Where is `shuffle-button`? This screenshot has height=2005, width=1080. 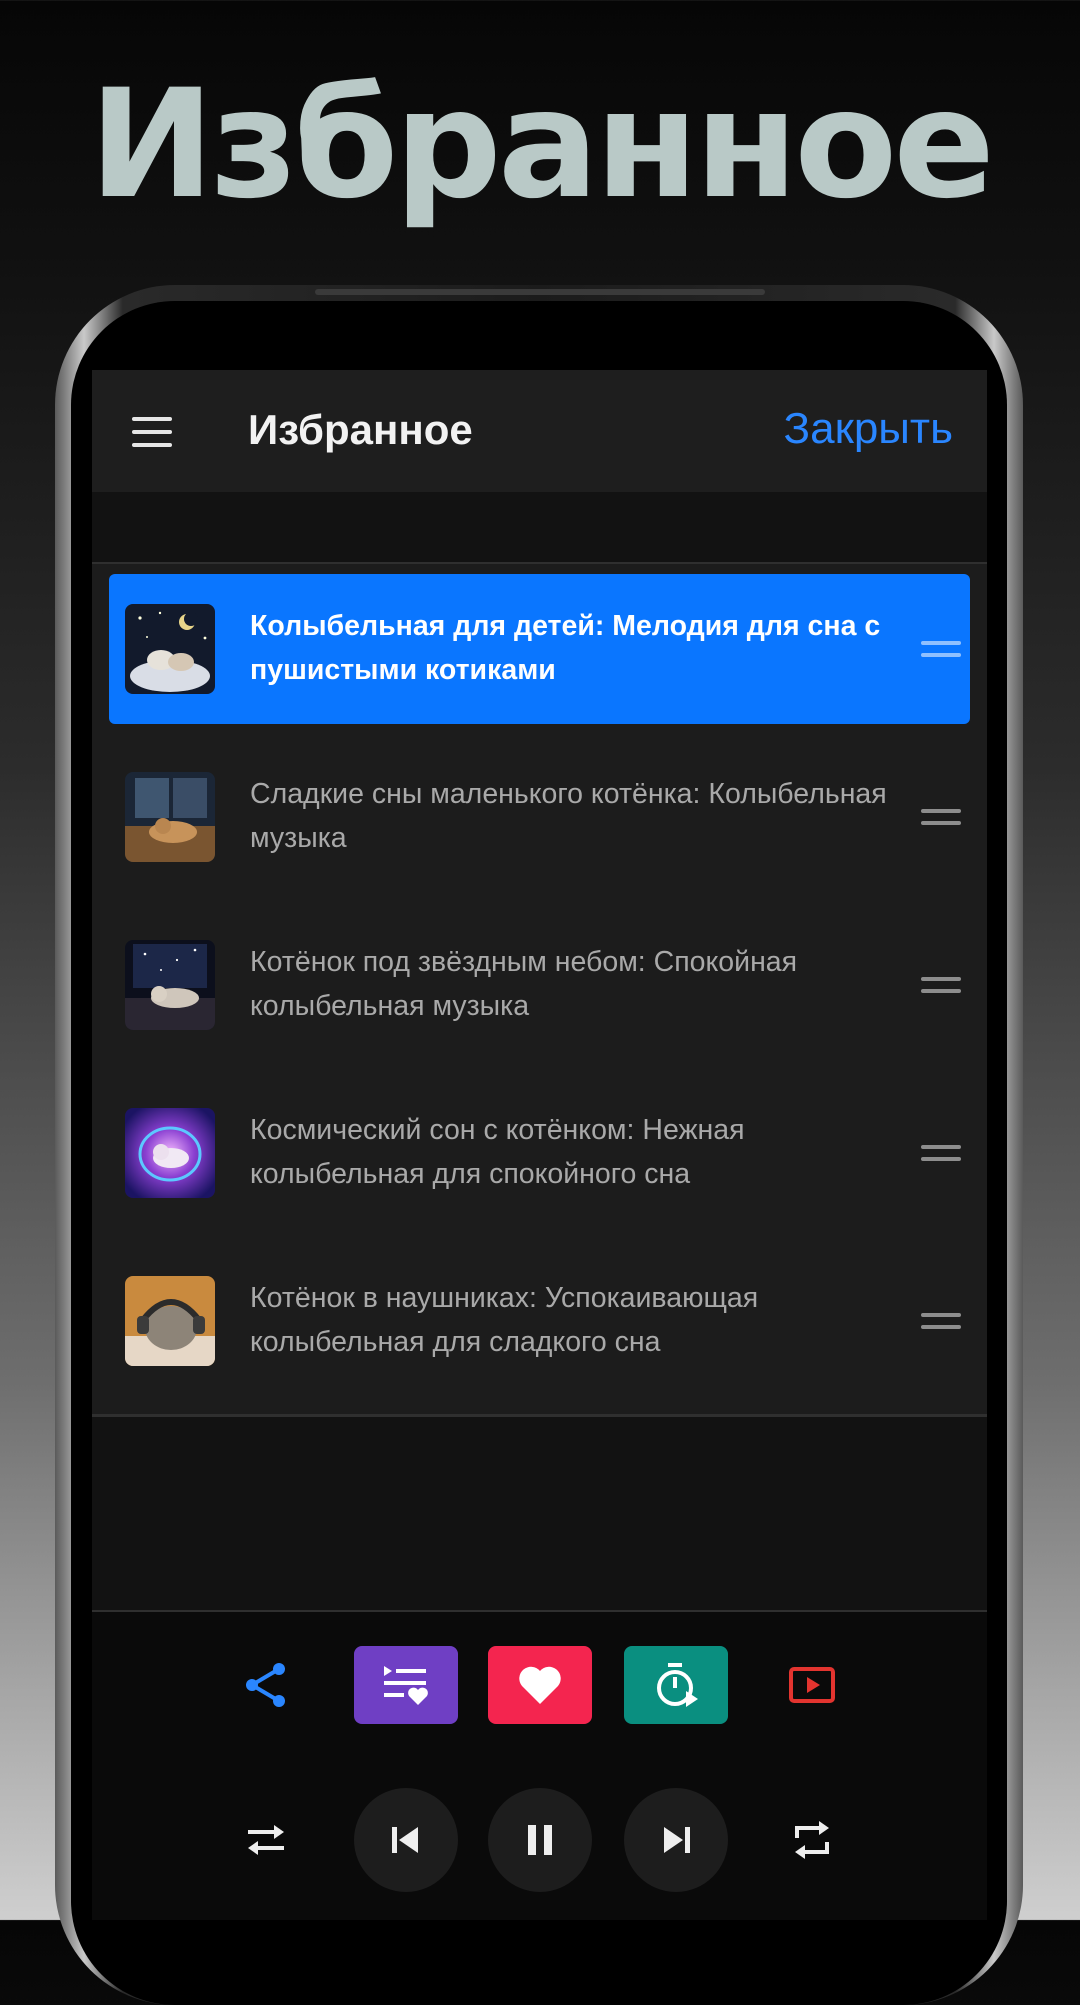 shuffle-button is located at coordinates (266, 1840).